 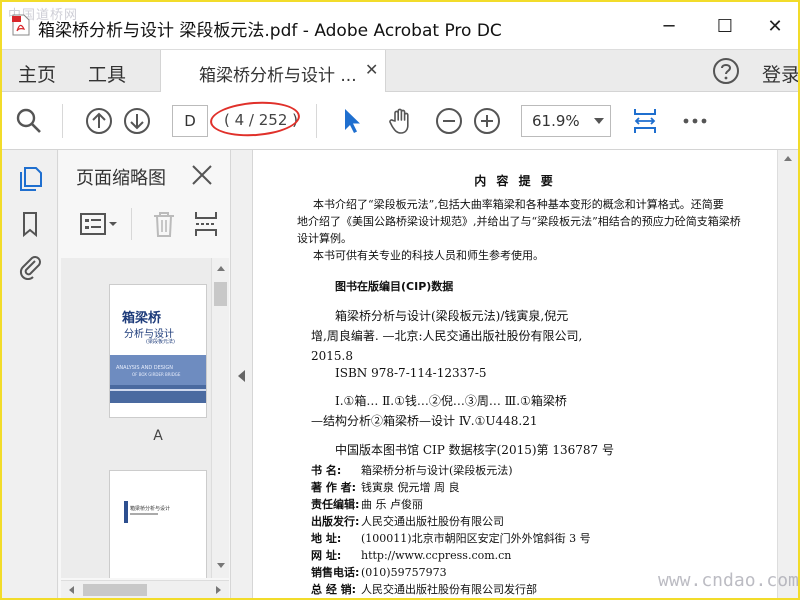 I want to click on fit-width-icon, so click(x=645, y=121).